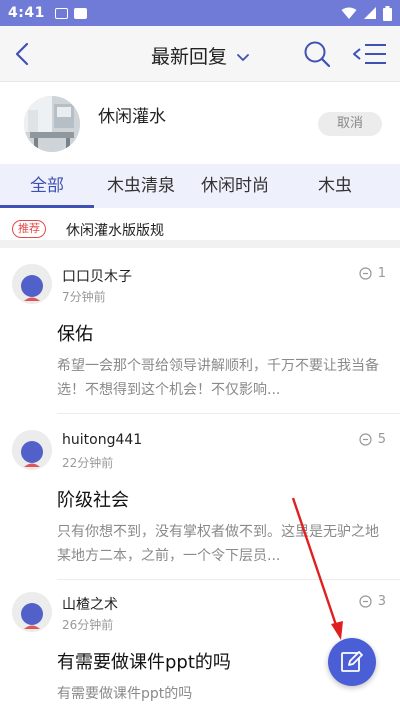 This screenshot has height=710, width=400. I want to click on reply-count: 5, so click(372, 439).